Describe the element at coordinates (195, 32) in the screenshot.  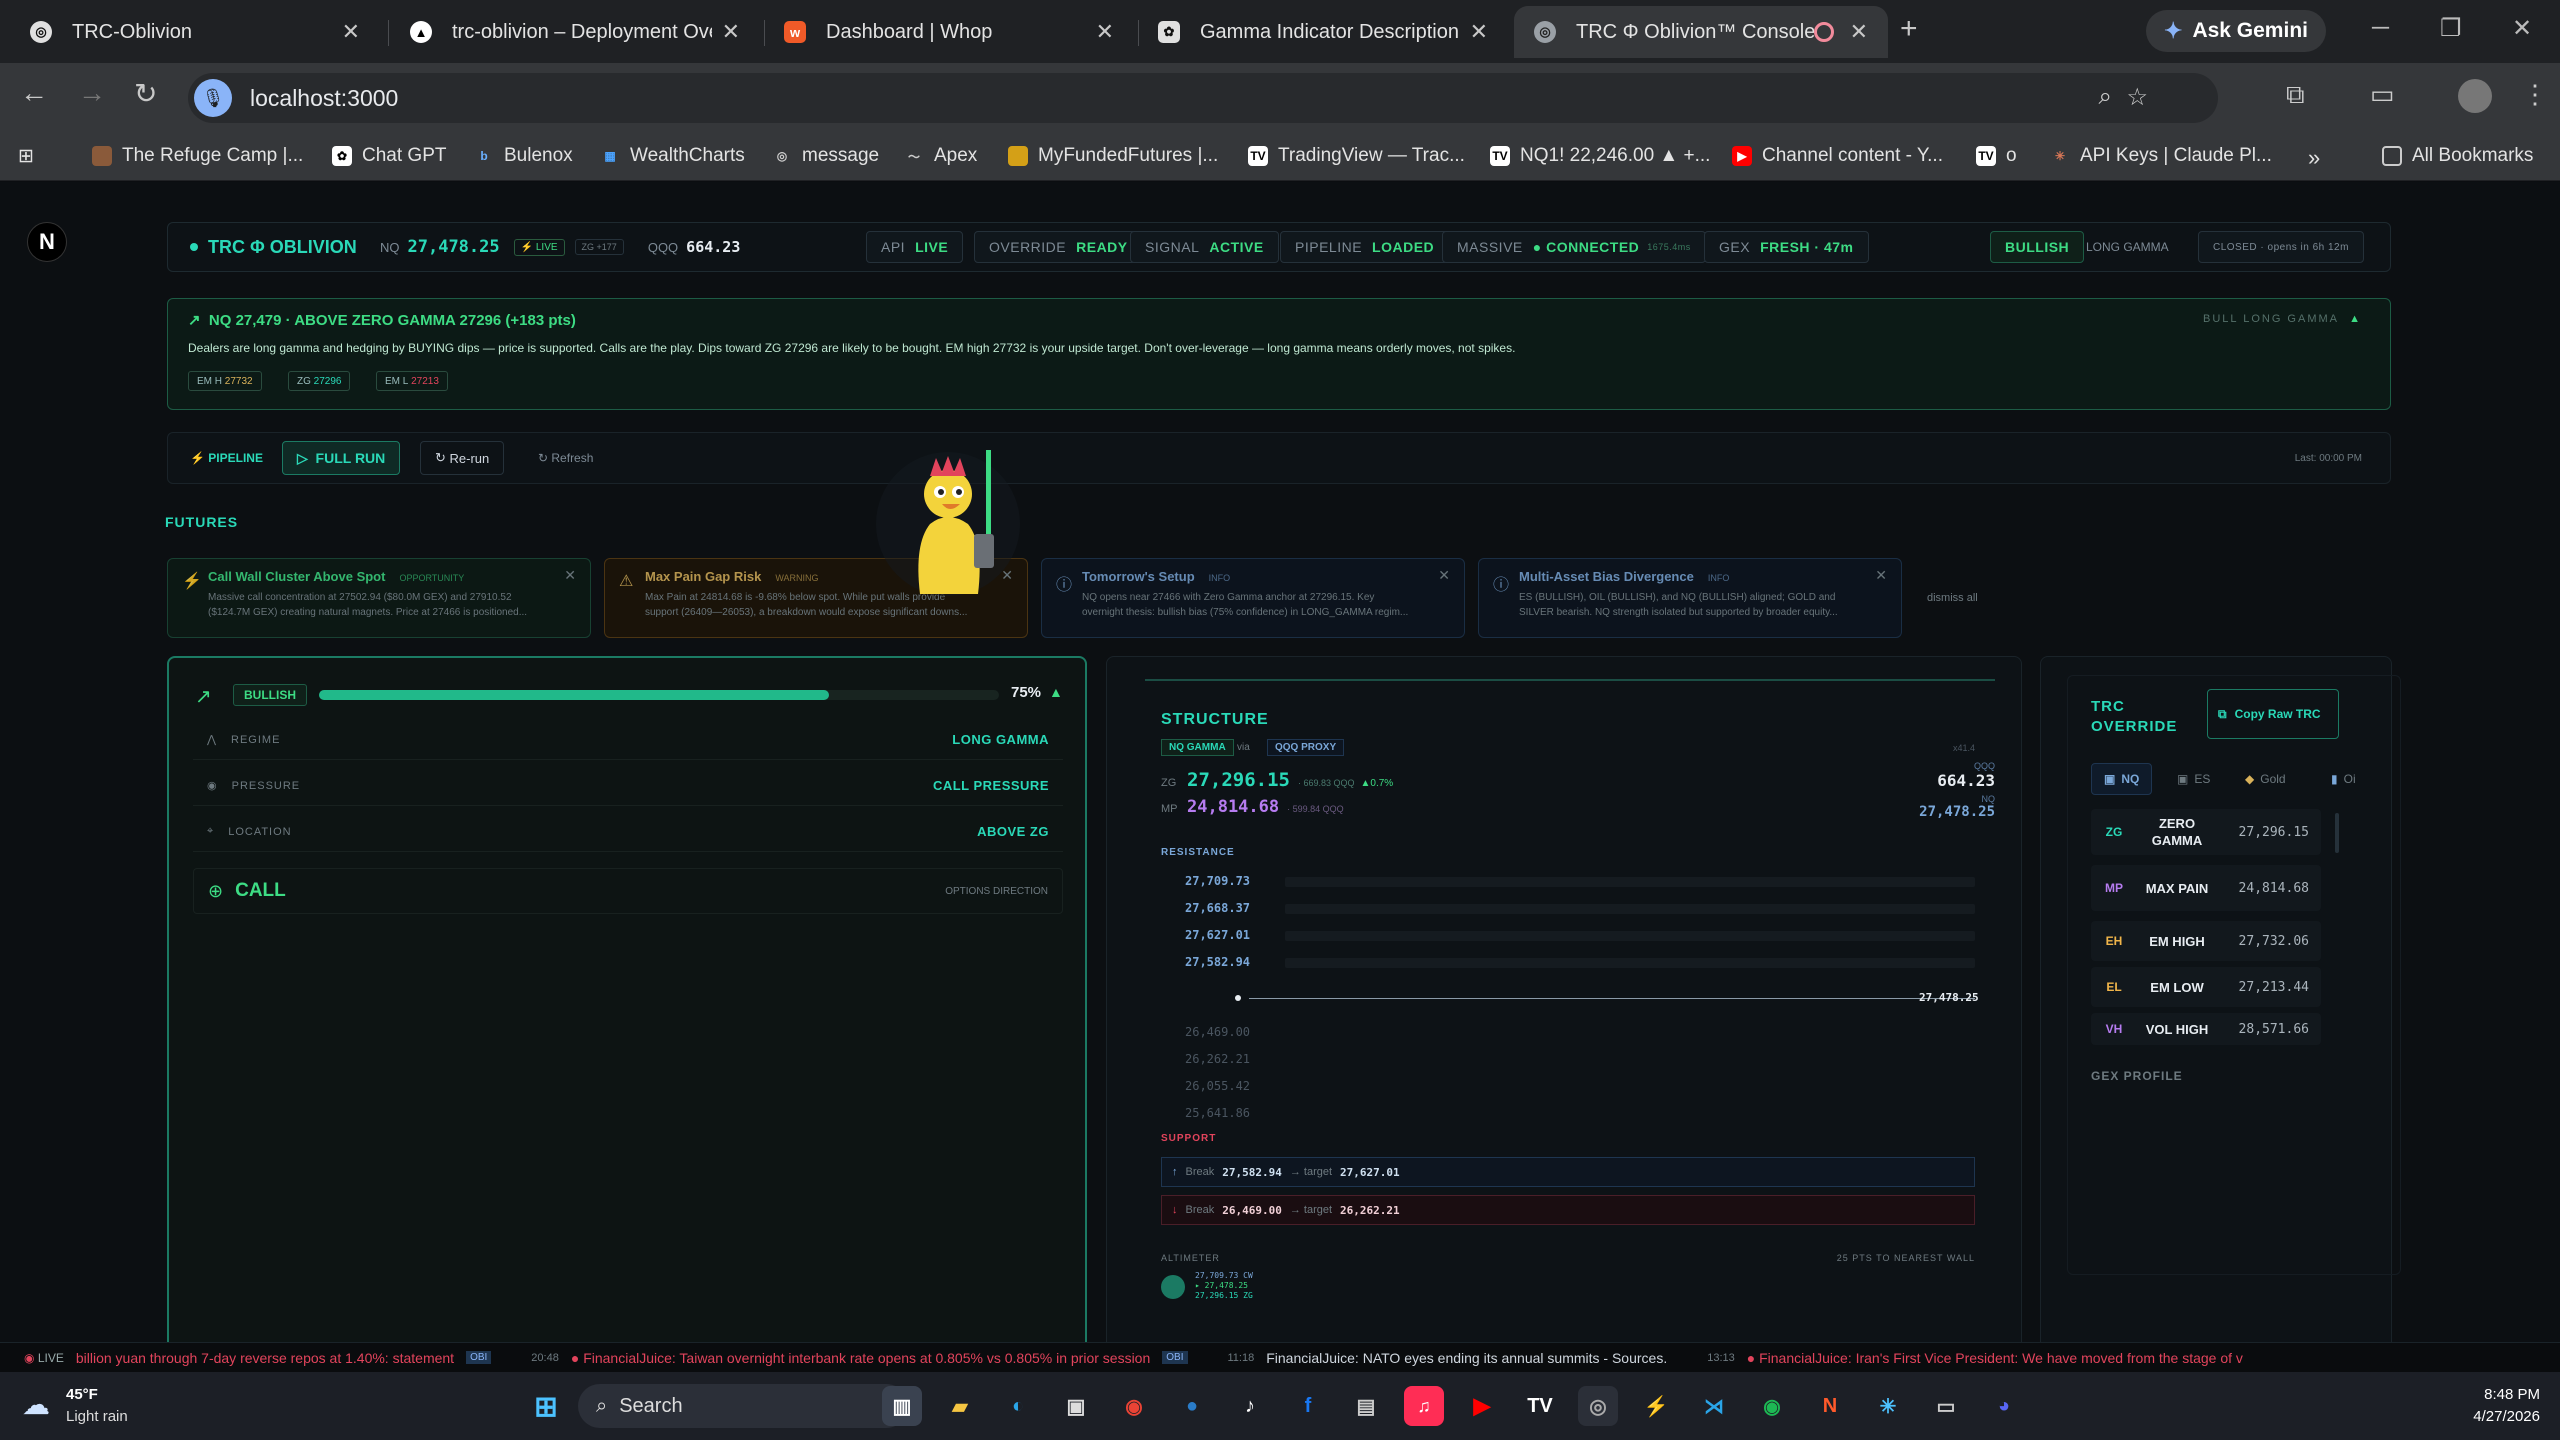
I see `browser-tab: ◎ TRC-Oblivion ✕` at that location.